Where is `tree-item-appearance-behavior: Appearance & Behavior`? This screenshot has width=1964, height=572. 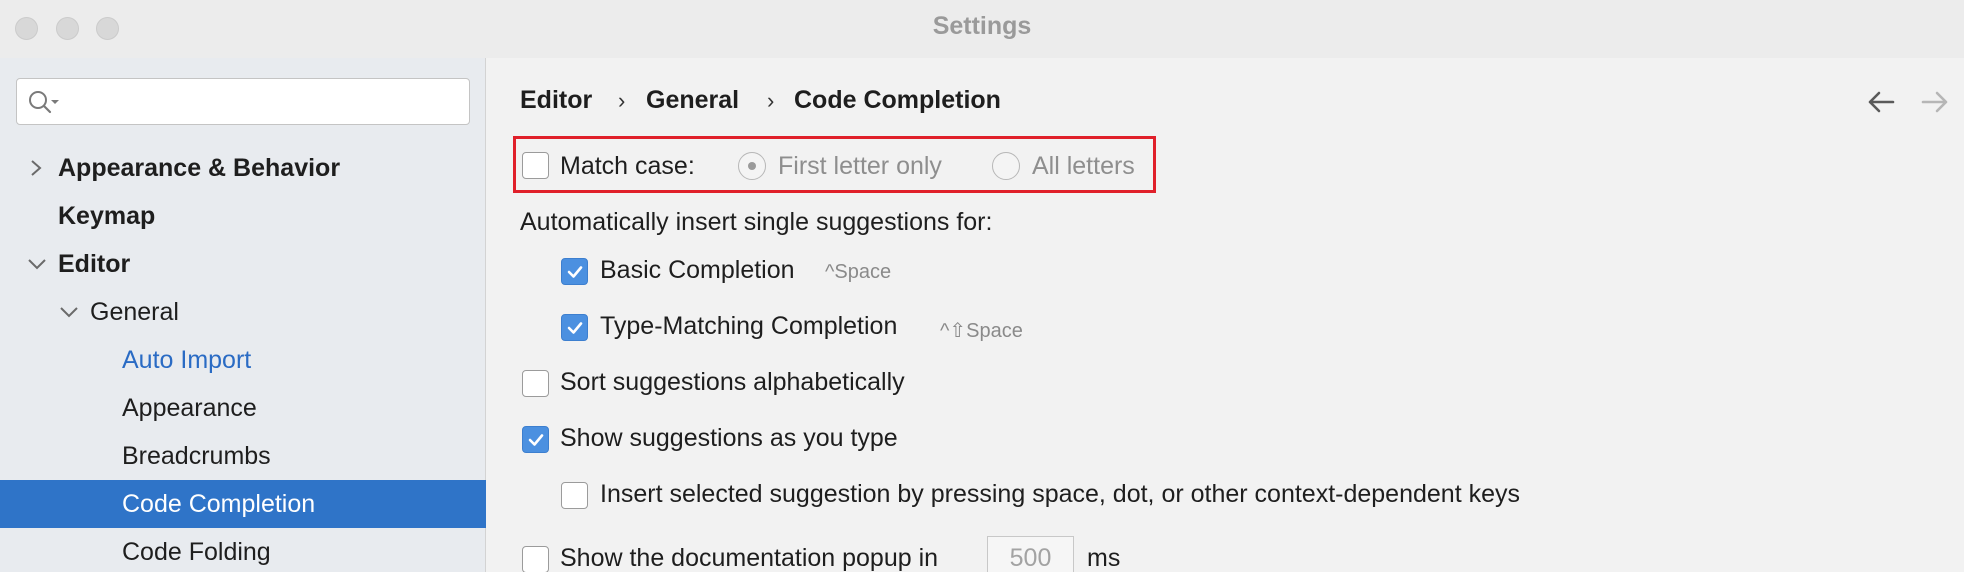 tree-item-appearance-behavior: Appearance & Behavior is located at coordinates (243, 168).